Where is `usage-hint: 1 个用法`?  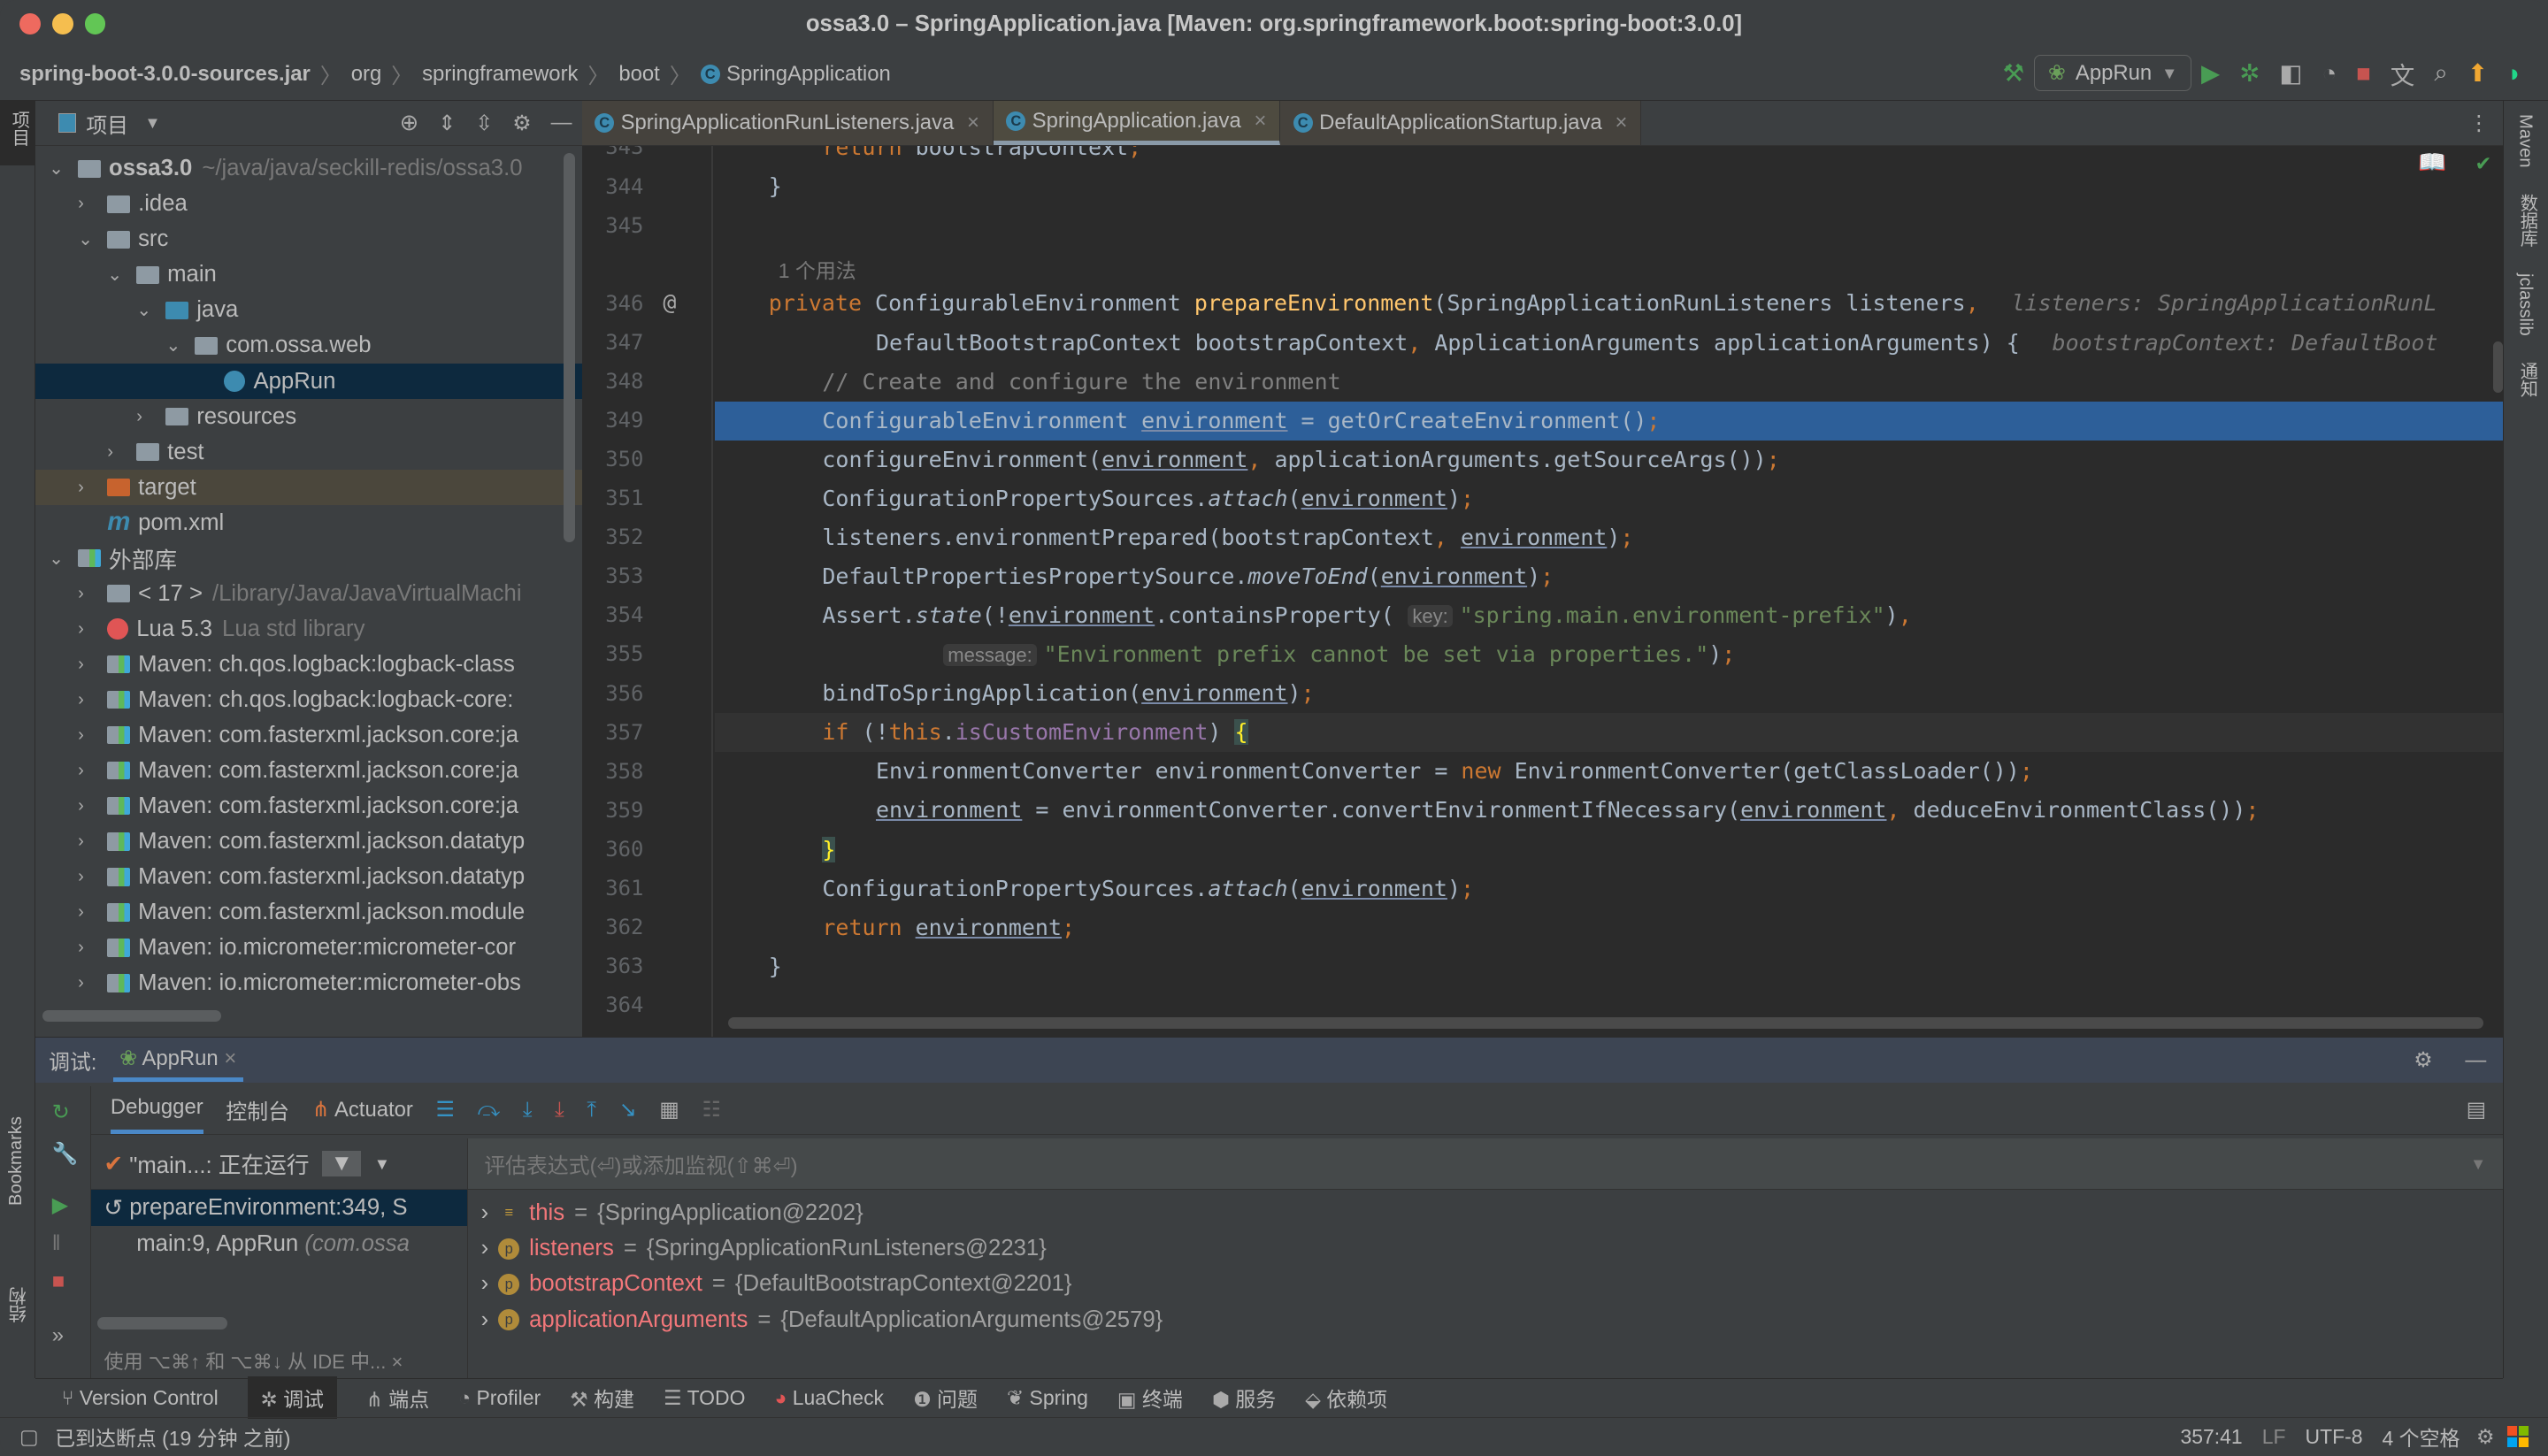 usage-hint: 1 个用法 is located at coordinates (817, 269).